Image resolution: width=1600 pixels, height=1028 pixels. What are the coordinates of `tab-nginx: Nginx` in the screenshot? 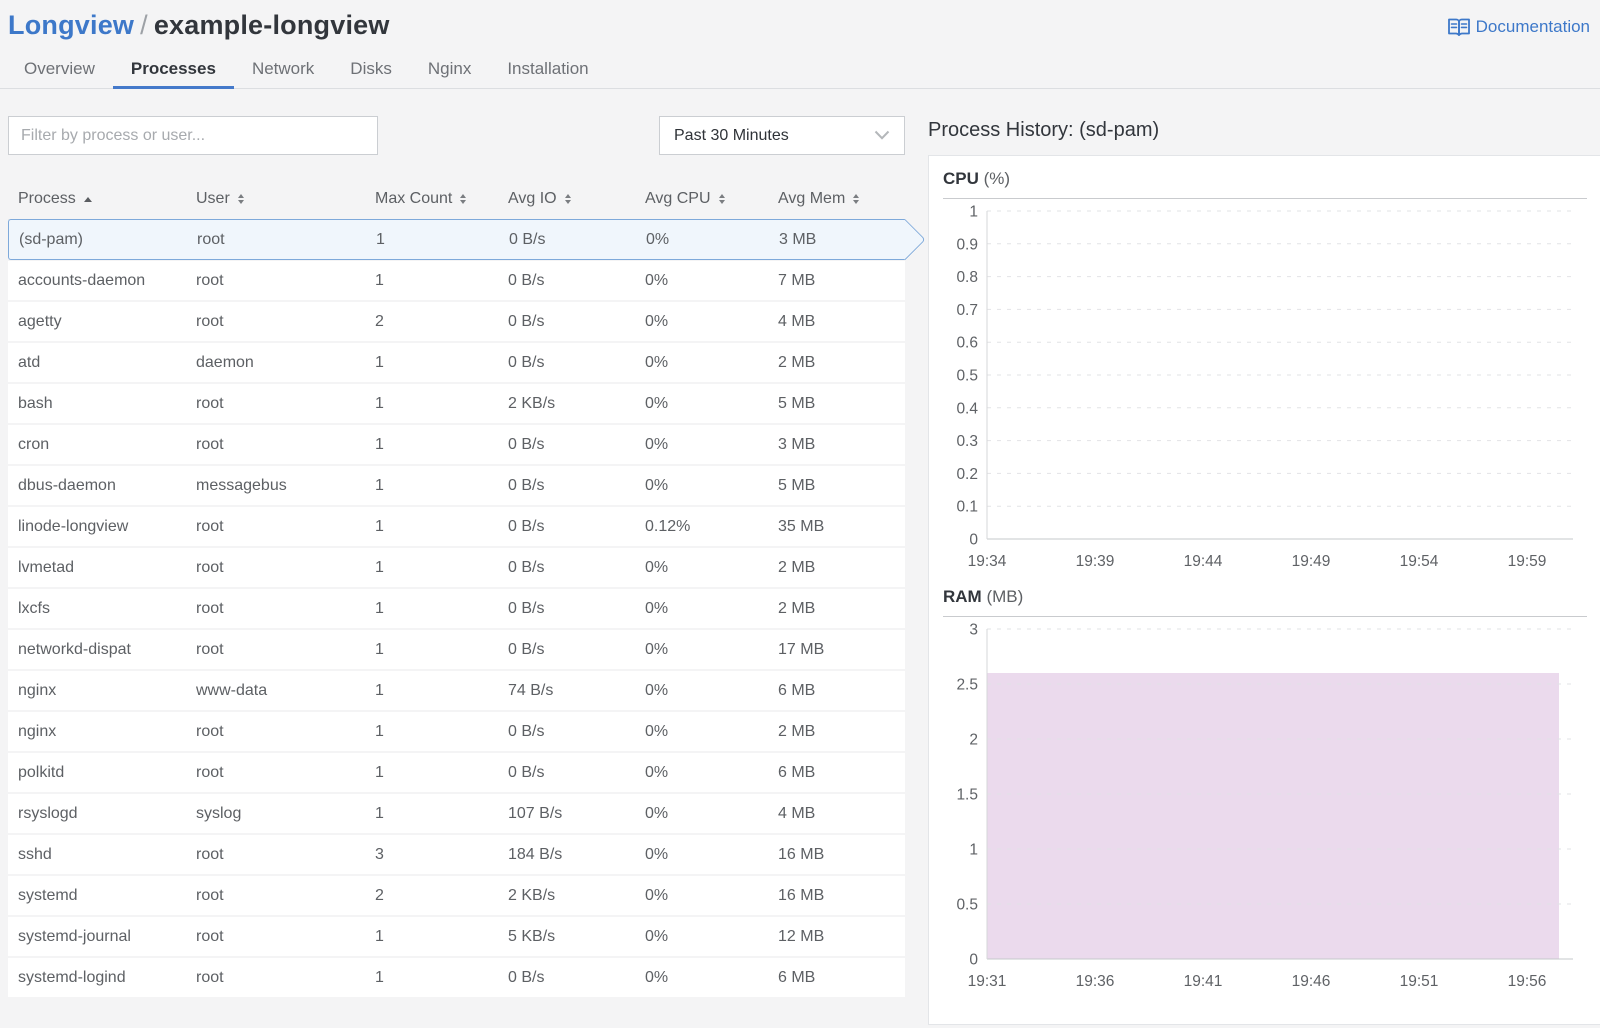 It's located at (449, 69).